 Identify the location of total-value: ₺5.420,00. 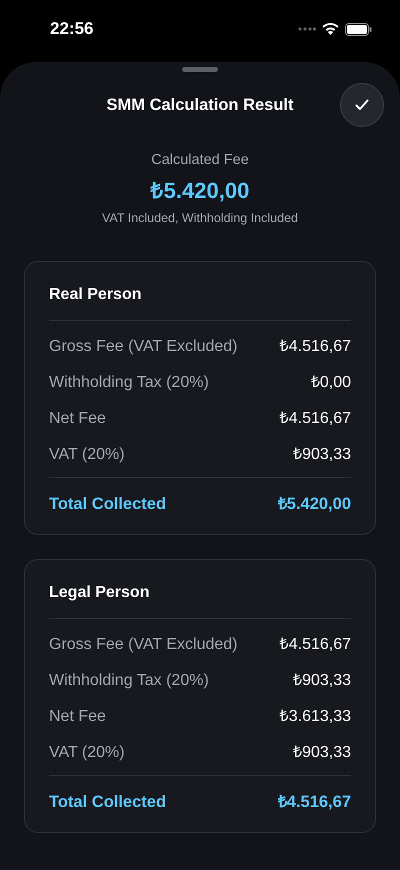
(314, 504).